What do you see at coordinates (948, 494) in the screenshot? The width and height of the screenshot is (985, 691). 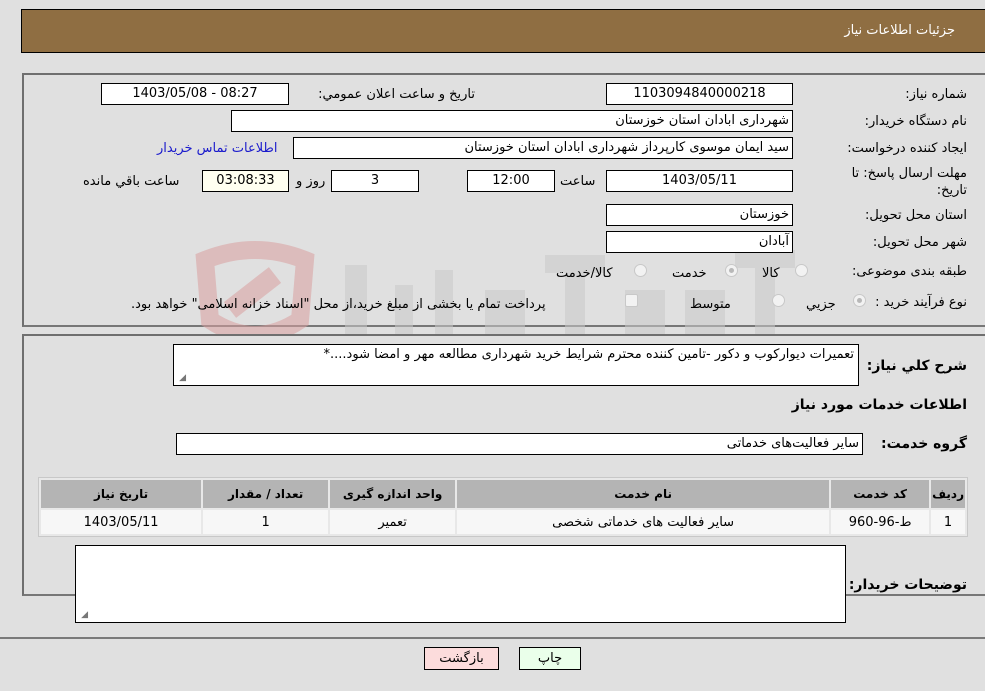 I see `col-row-number: ردیف` at bounding box center [948, 494].